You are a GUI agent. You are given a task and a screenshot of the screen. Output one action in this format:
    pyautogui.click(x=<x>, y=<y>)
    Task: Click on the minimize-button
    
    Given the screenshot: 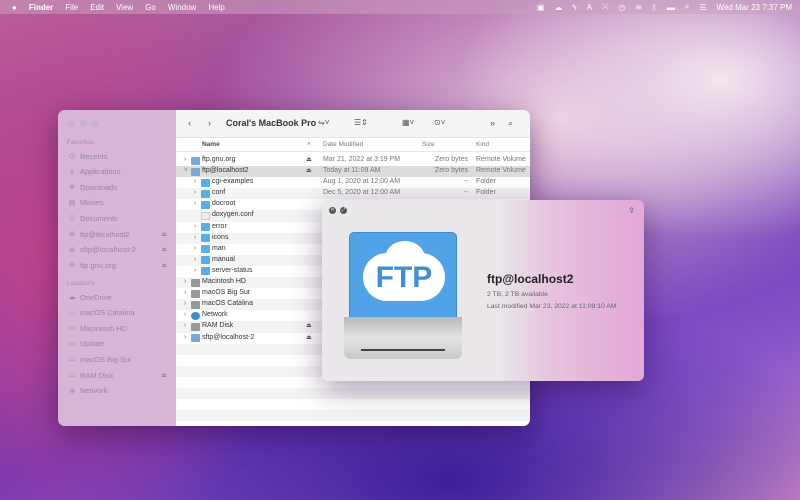 What is the action you would take?
    pyautogui.click(x=83, y=123)
    